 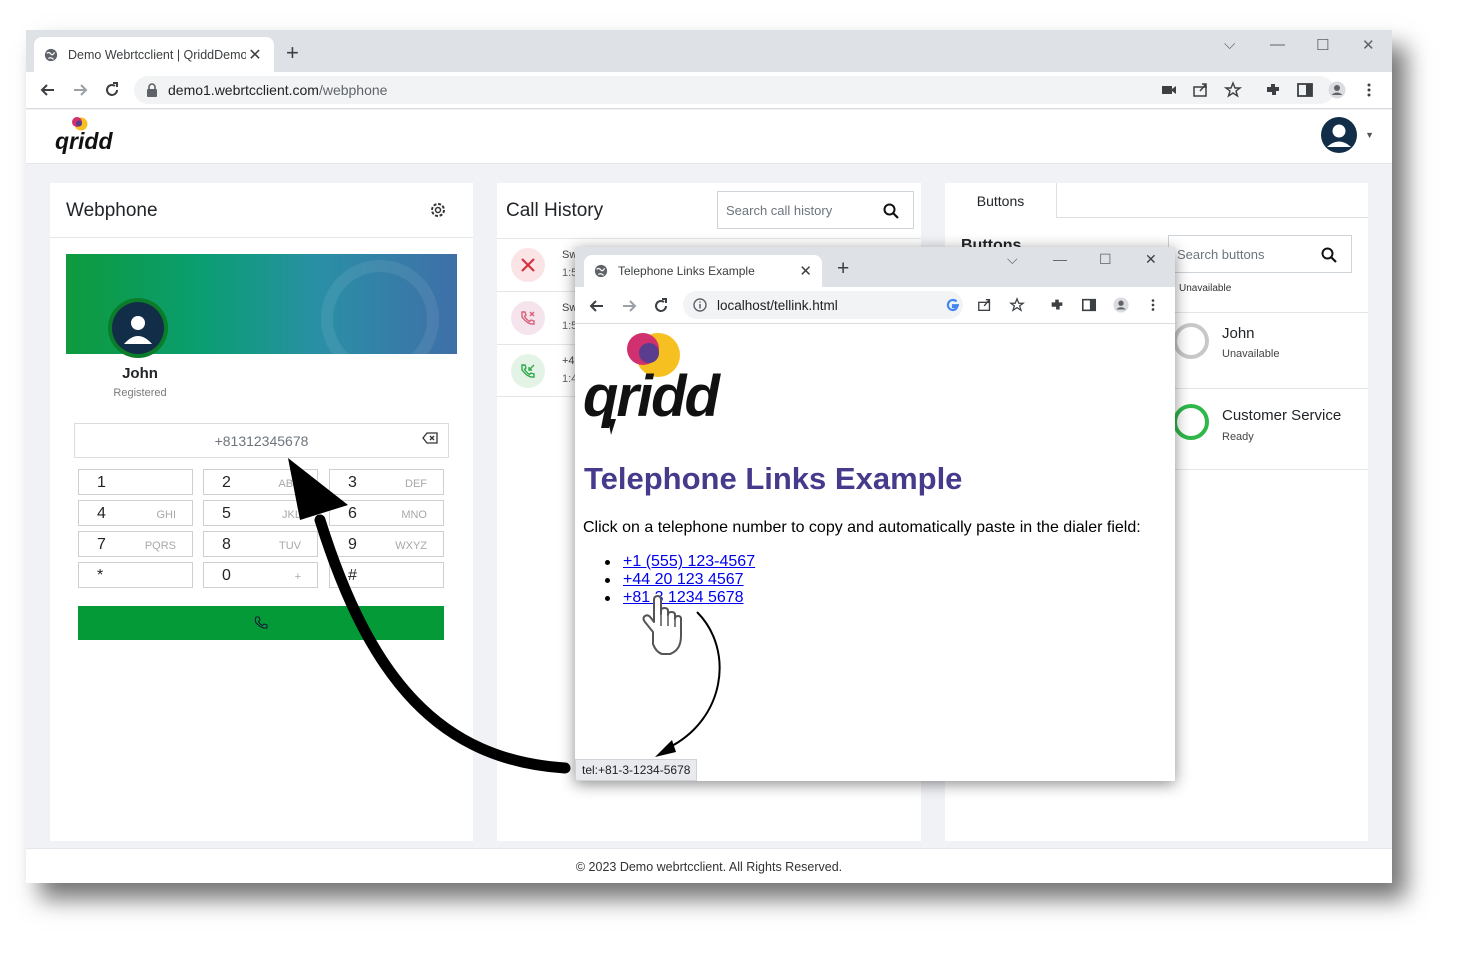 What do you see at coordinates (135, 575) in the screenshot?
I see `key-star: *` at bounding box center [135, 575].